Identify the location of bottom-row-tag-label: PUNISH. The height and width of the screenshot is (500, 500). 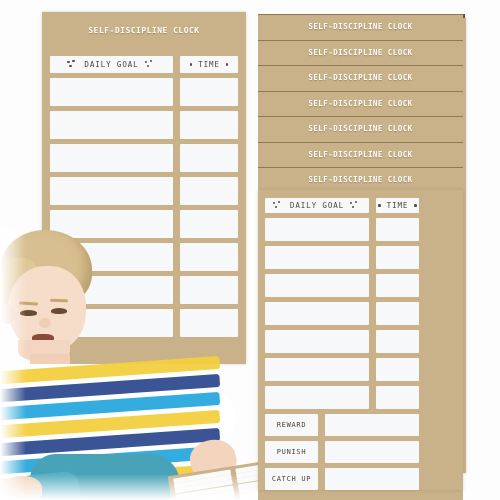
(291, 452).